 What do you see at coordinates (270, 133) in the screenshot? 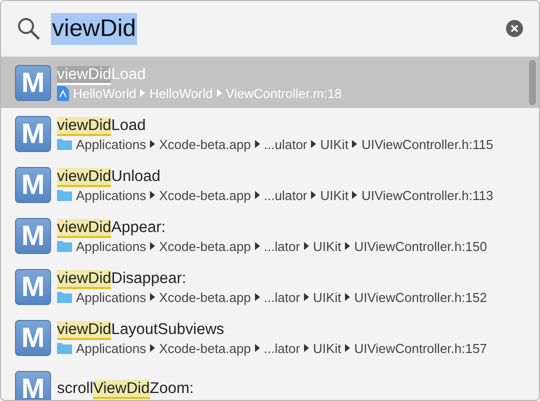
I see `result-row: M viewDidLoad Applications Xcode-beta.app ...ulator UIKit UIViewController.h:115` at bounding box center [270, 133].